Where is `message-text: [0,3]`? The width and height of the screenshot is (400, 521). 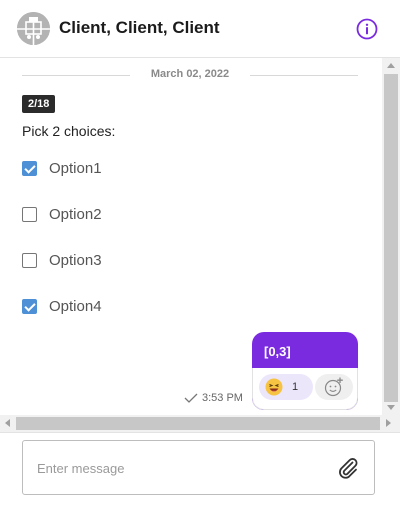
message-text: [0,3] is located at coordinates (277, 351).